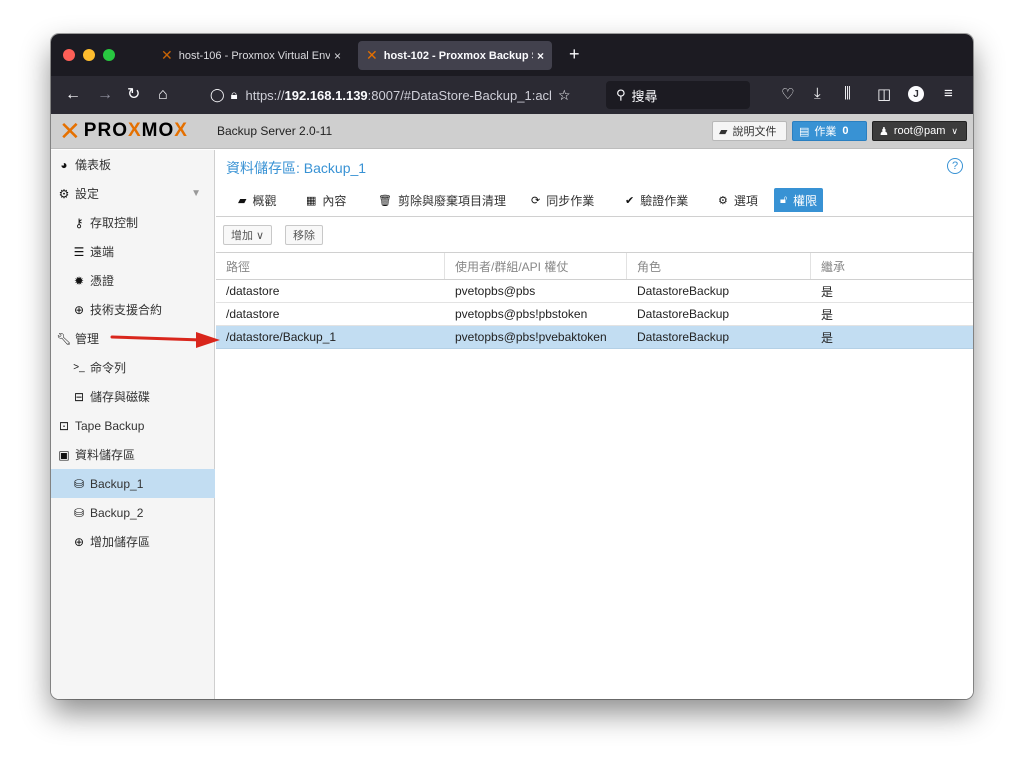 This screenshot has height=767, width=1024. Describe the element at coordinates (664, 200) in the screenshot. I see `tab-label: 驗證作業` at that location.